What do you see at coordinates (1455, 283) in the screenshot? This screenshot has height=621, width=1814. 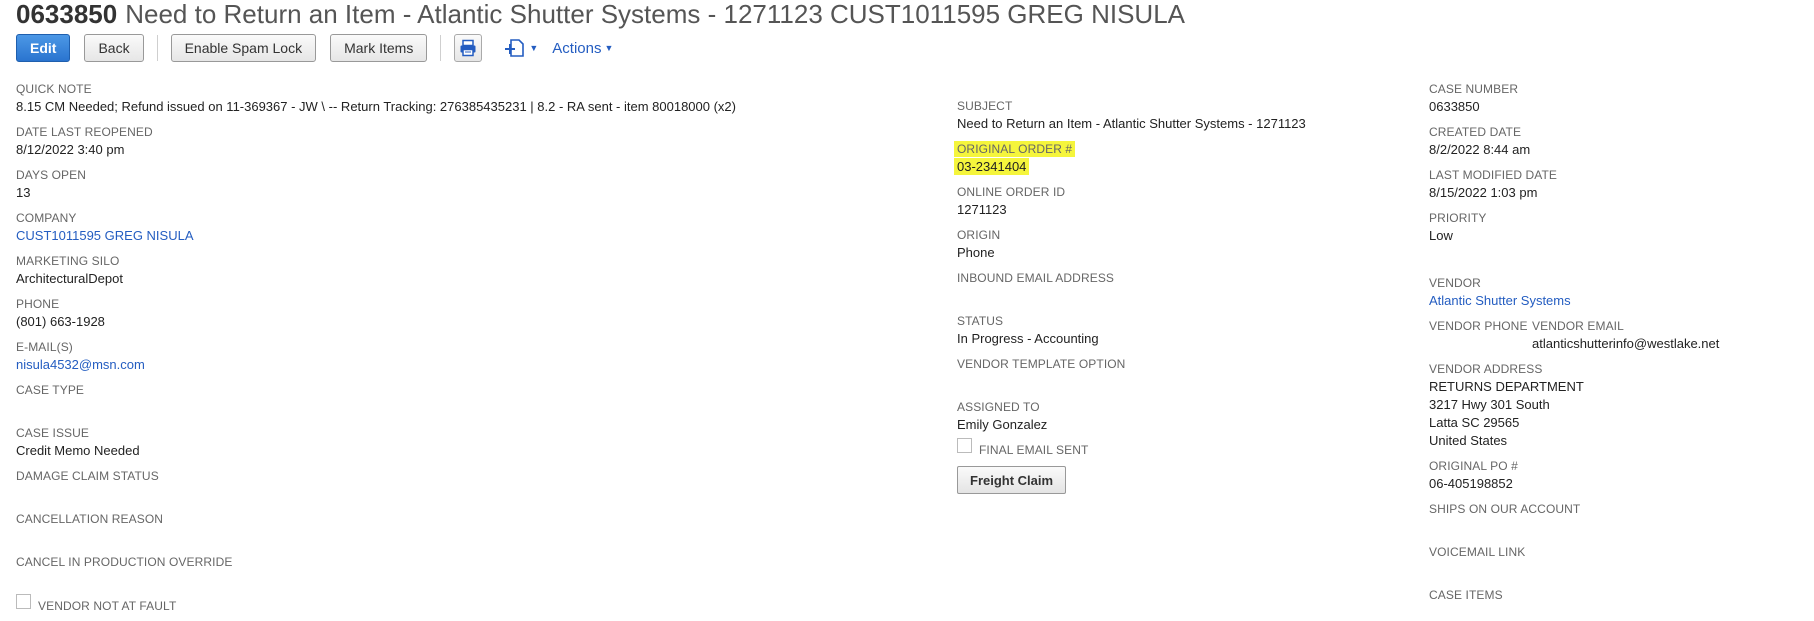 I see `vendor-label: VENDOR` at bounding box center [1455, 283].